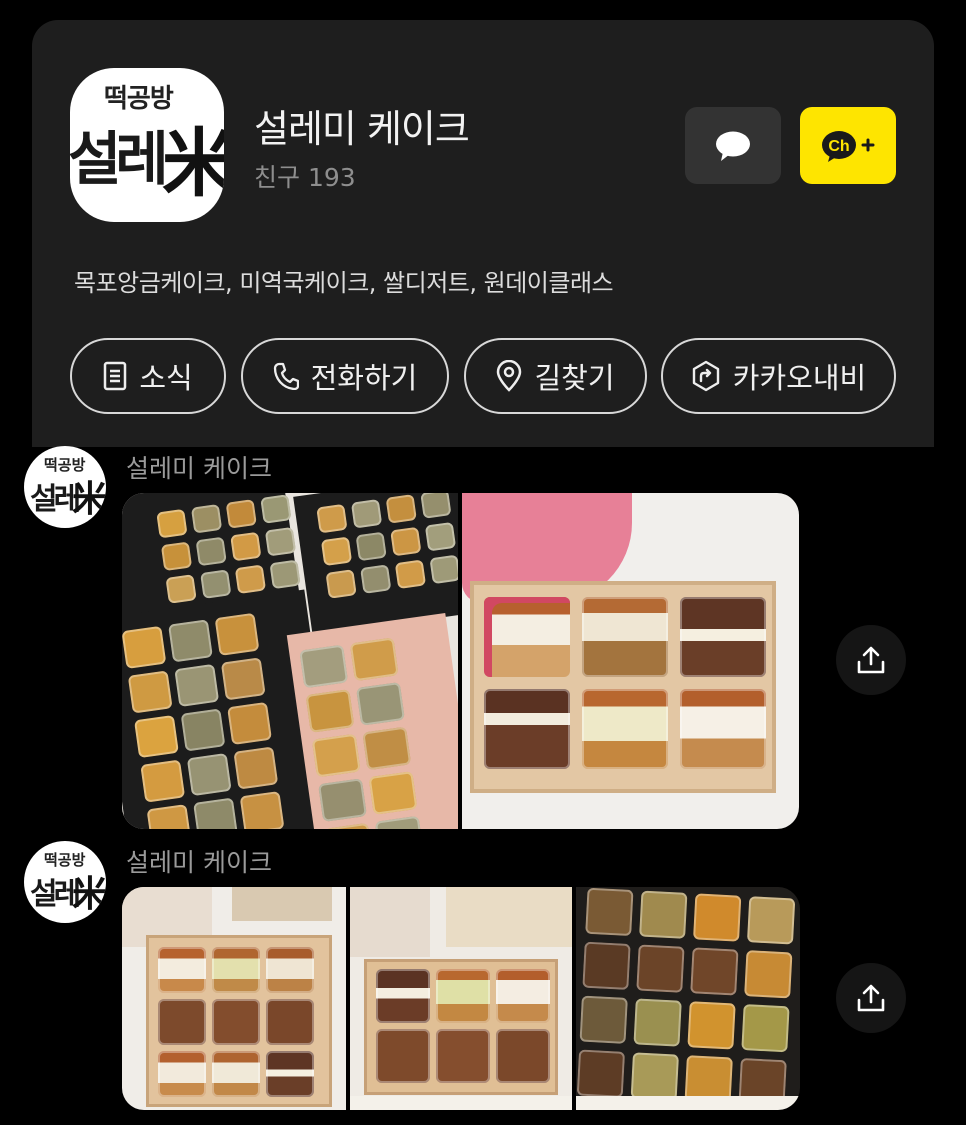 The height and width of the screenshot is (1125, 966). Describe the element at coordinates (305, 177) in the screenshot. I see `friends-count: 친구 193` at that location.